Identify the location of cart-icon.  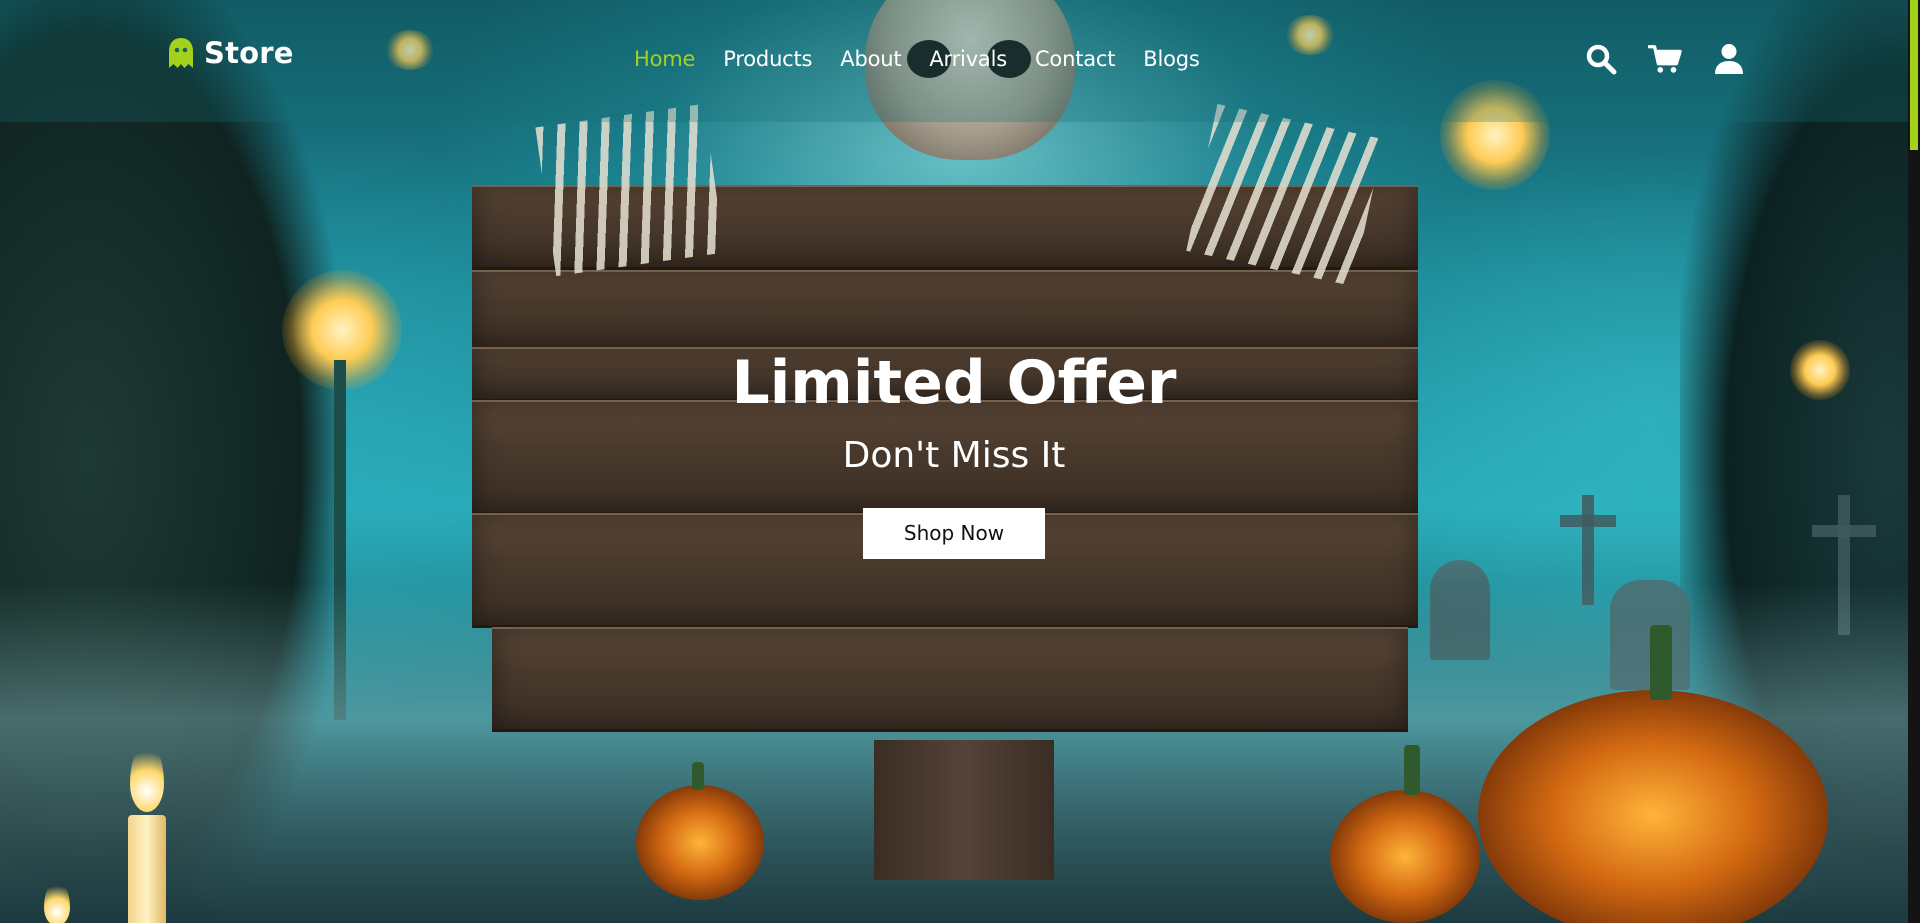
(1665, 59).